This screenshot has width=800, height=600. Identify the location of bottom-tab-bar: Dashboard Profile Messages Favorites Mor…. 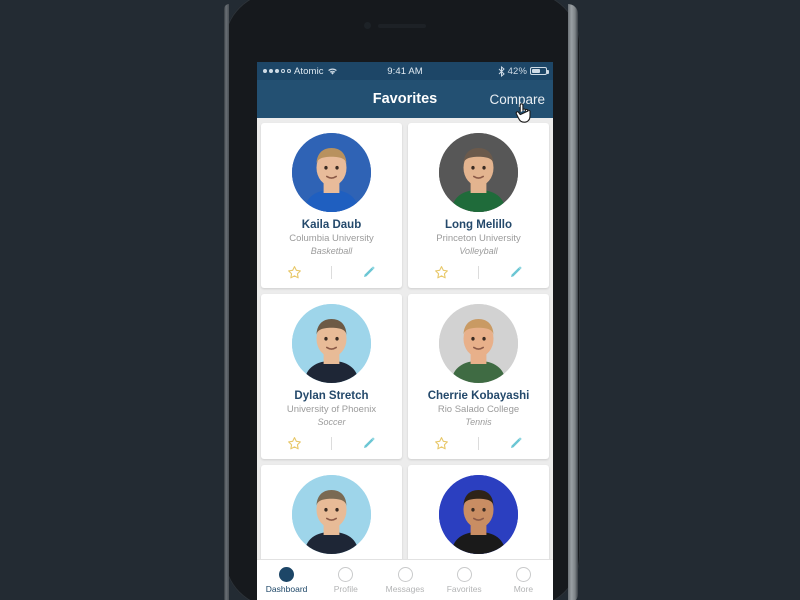
(405, 579).